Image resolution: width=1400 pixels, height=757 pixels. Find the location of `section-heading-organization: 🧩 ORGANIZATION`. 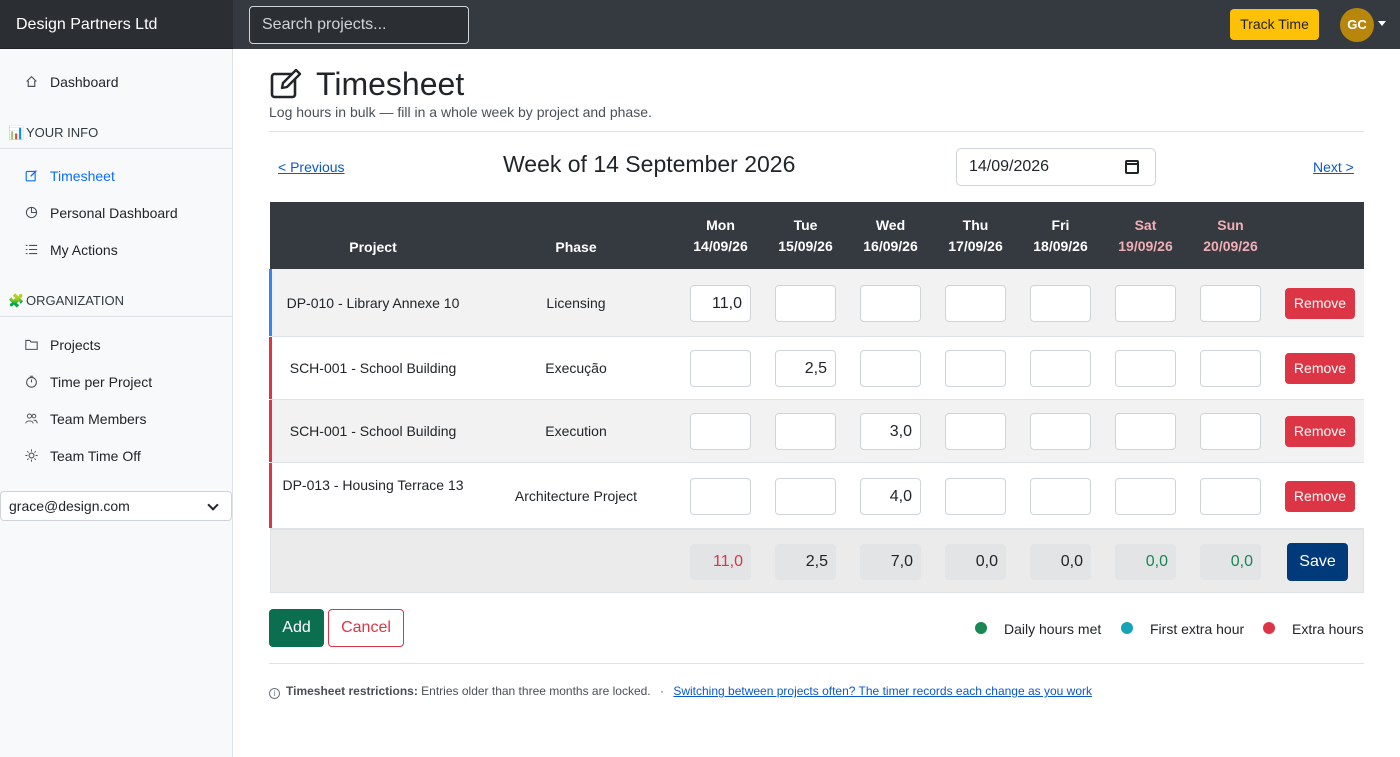

section-heading-organization: 🧩 ORGANIZATION is located at coordinates (116, 301).